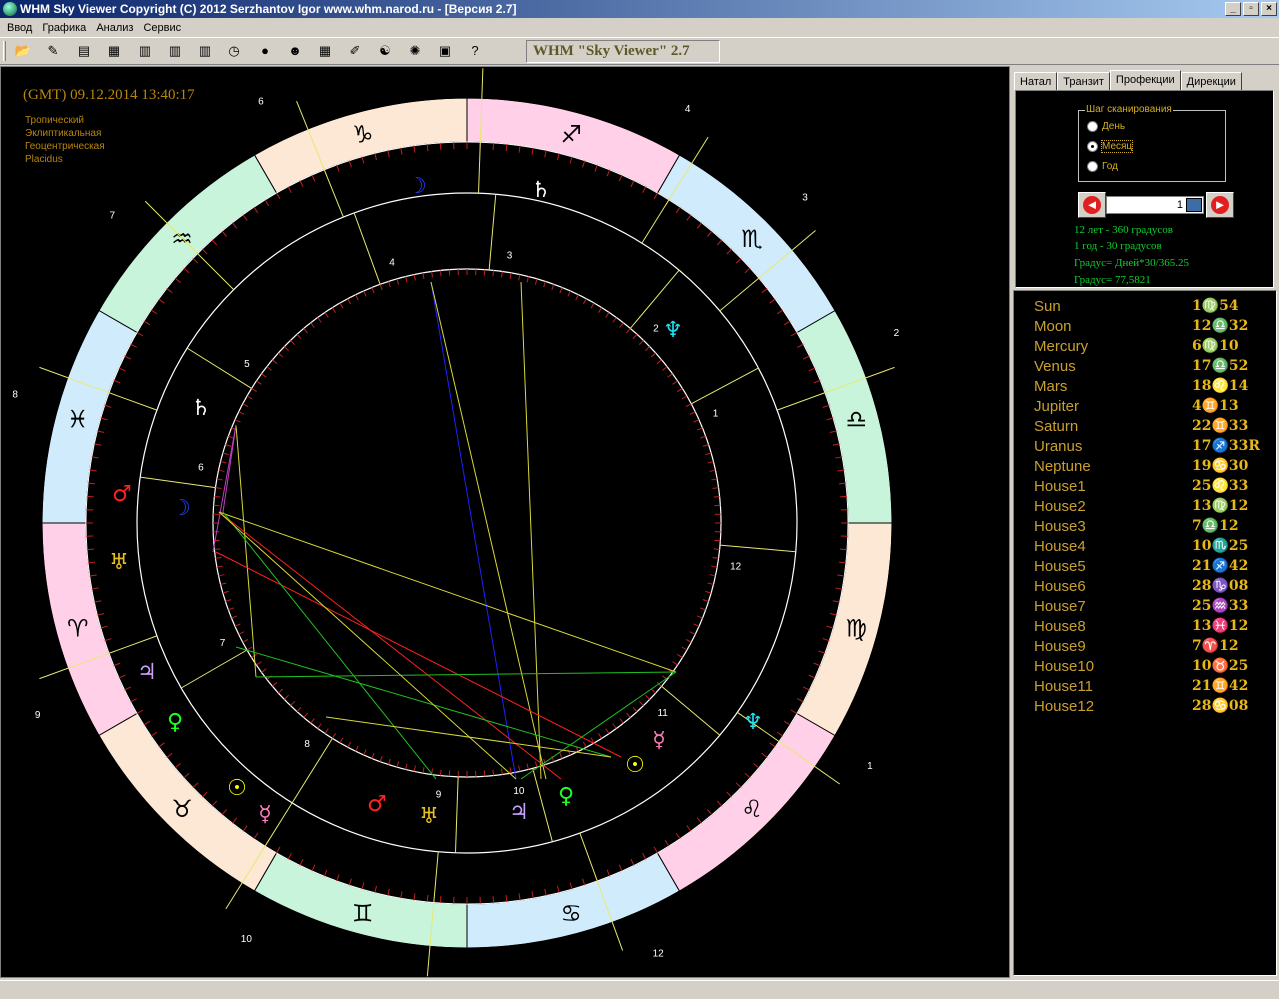 The height and width of the screenshot is (999, 1279). Describe the element at coordinates (1083, 81) in the screenshot. I see `tab-transit: Транзит` at that location.